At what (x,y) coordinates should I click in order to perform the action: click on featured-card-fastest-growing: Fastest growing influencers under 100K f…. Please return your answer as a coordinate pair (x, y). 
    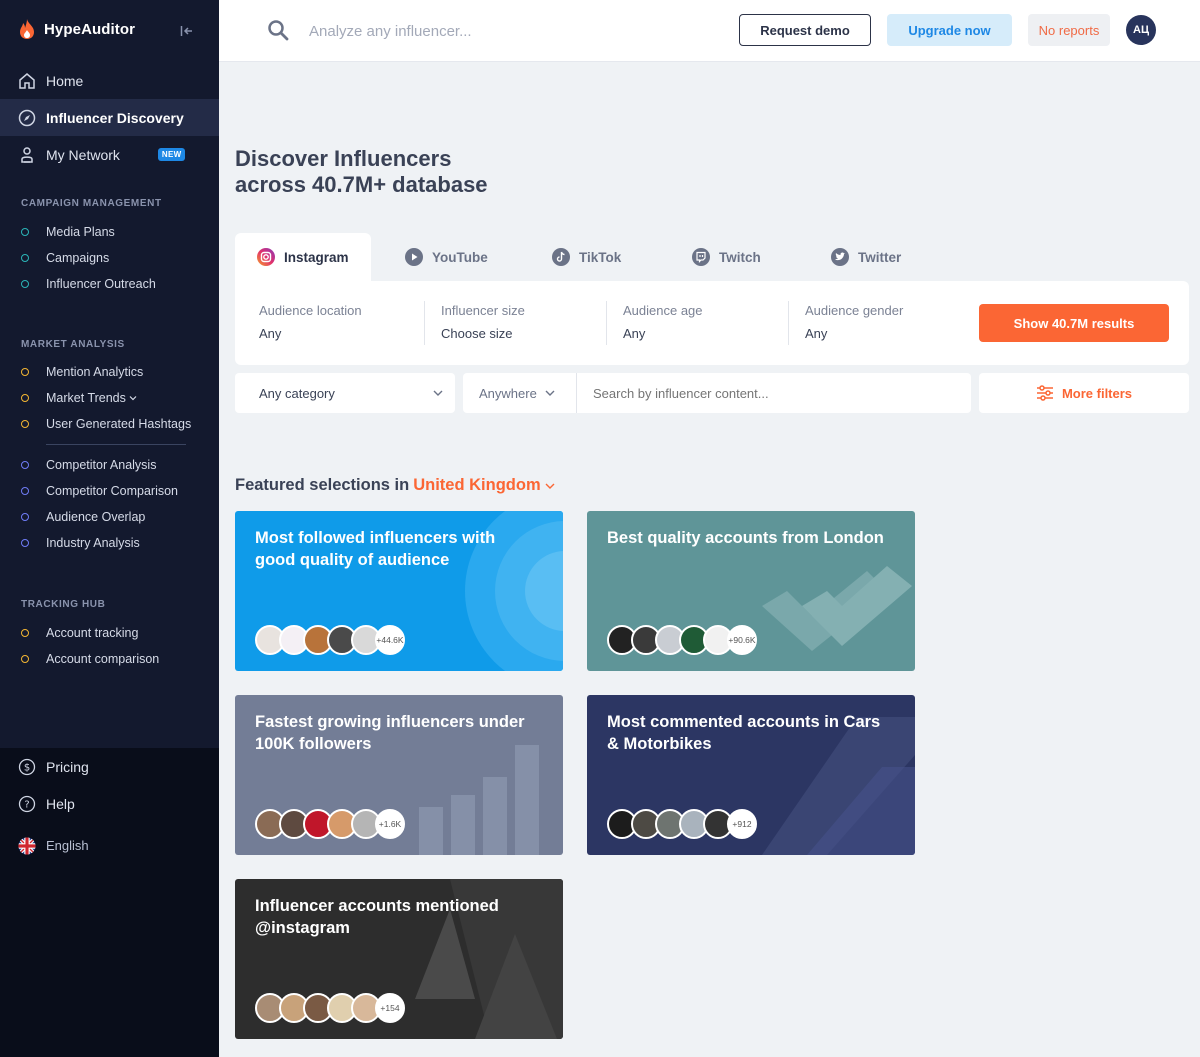
    Looking at the image, I should click on (399, 775).